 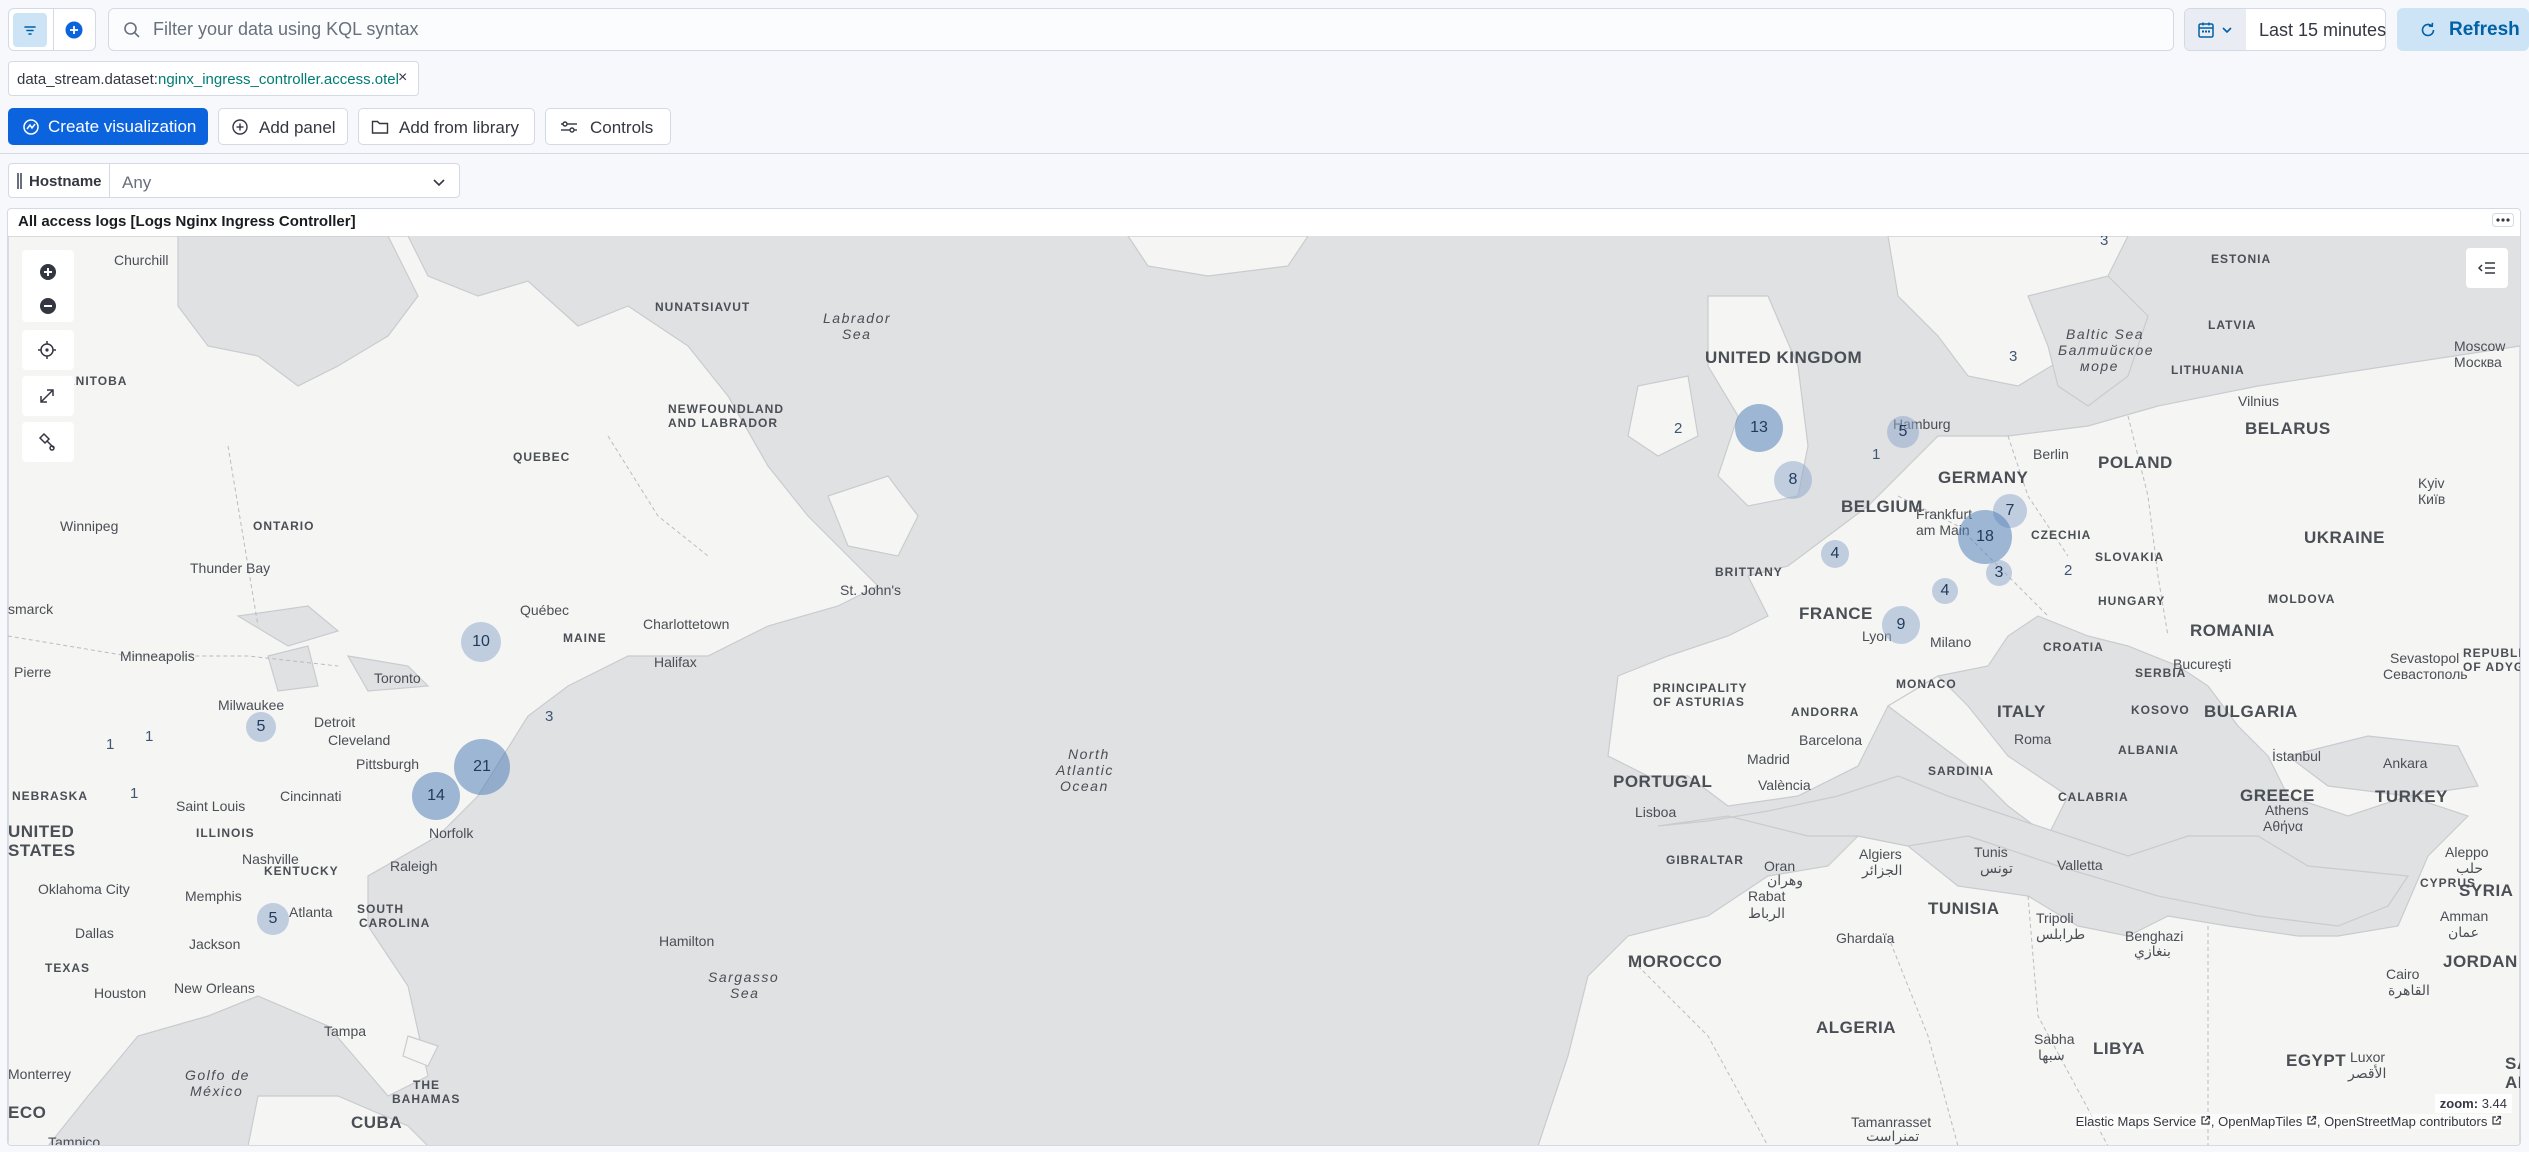 I want to click on close-icon: ×, so click(x=402, y=78).